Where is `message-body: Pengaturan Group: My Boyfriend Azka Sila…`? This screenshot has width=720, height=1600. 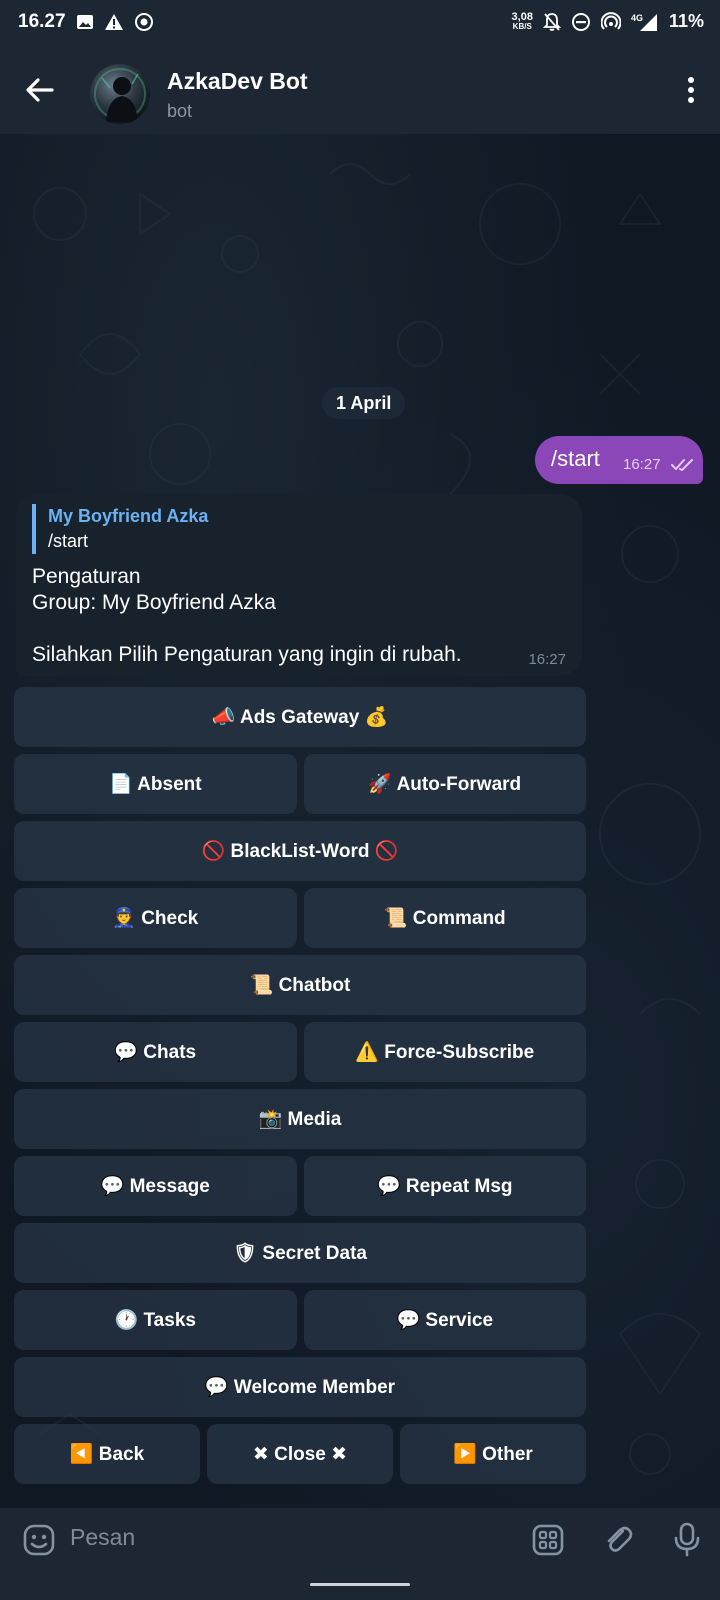
message-body: Pengaturan Group: My Boyfriend Azka Sila… is located at coordinates (247, 616).